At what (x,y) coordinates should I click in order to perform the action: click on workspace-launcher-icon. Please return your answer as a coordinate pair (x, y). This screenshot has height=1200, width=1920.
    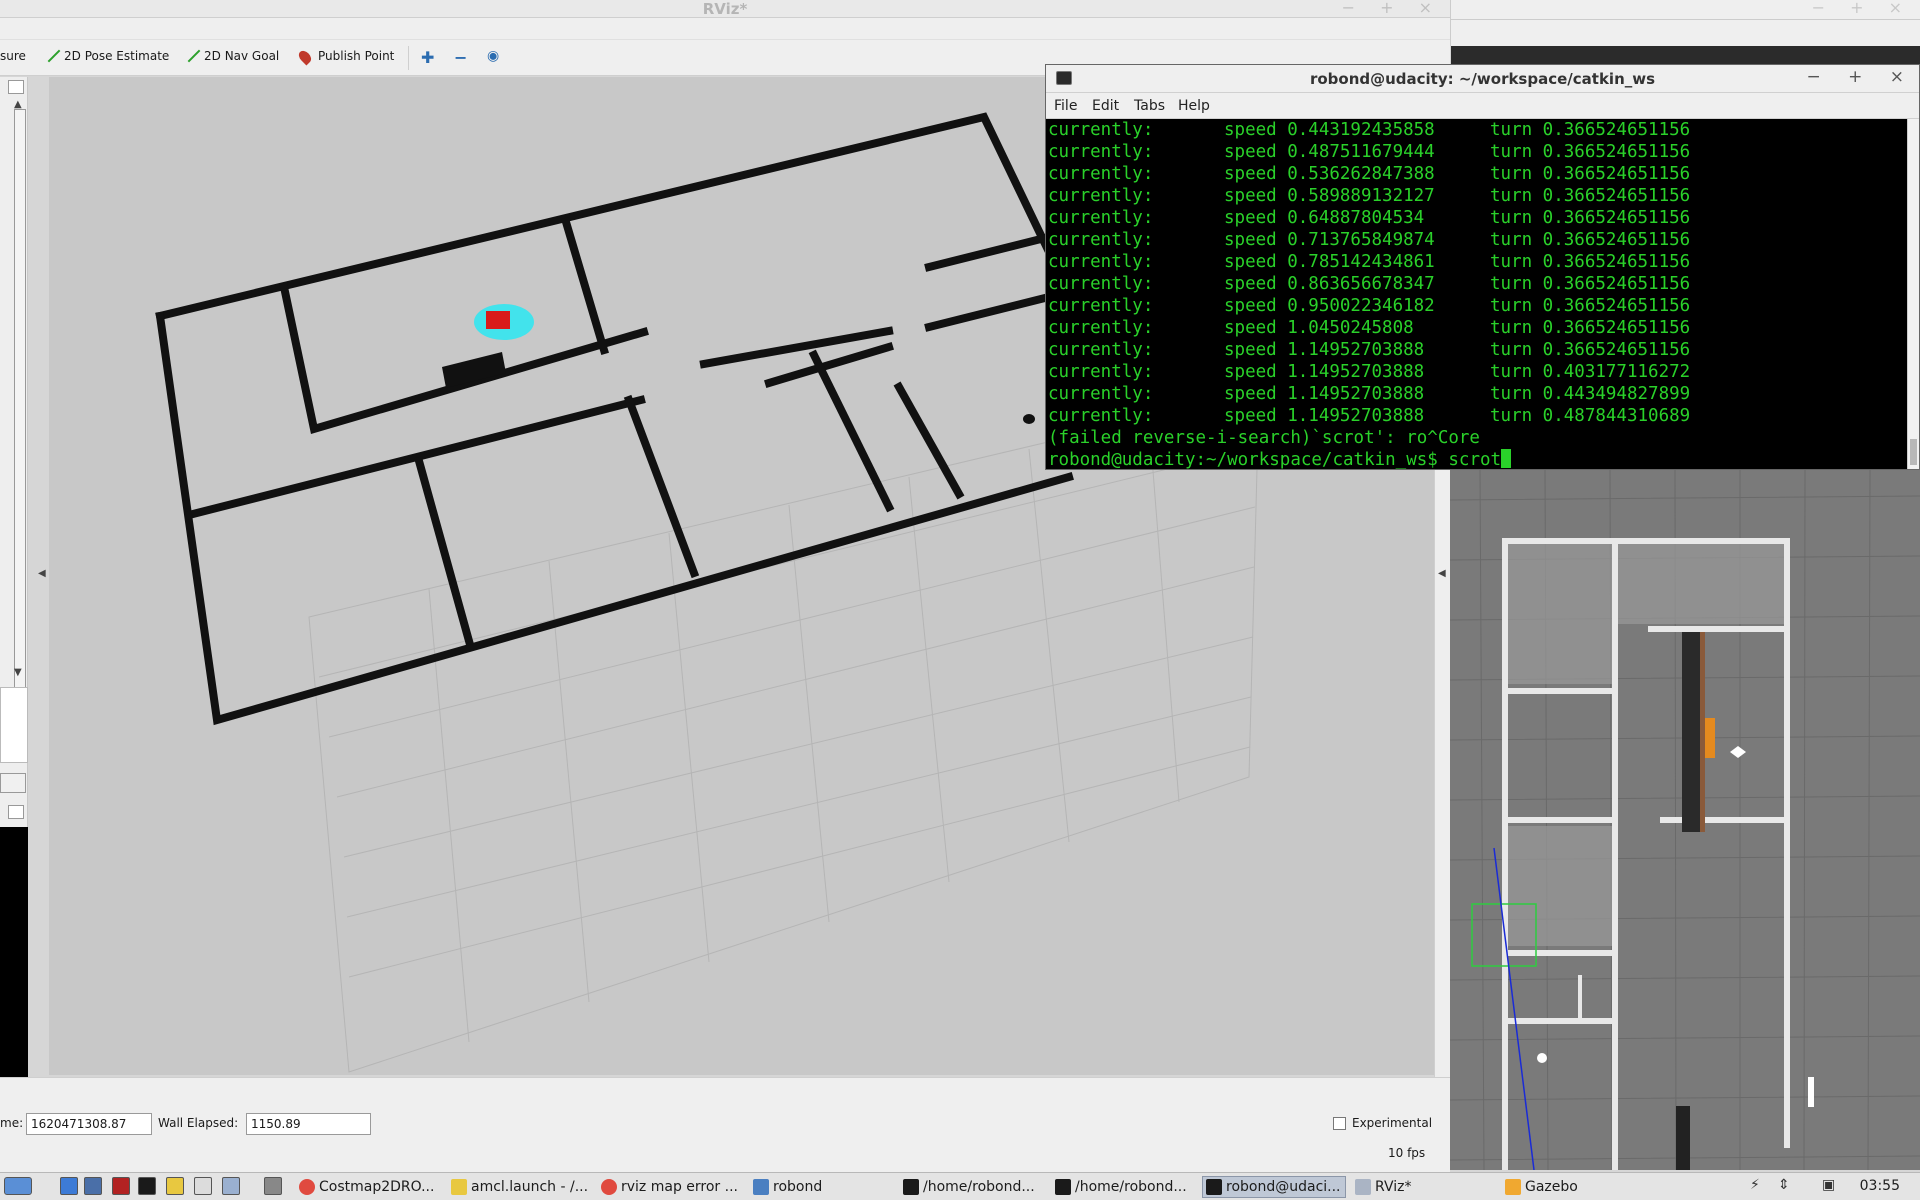
    Looking at the image, I should click on (231, 1186).